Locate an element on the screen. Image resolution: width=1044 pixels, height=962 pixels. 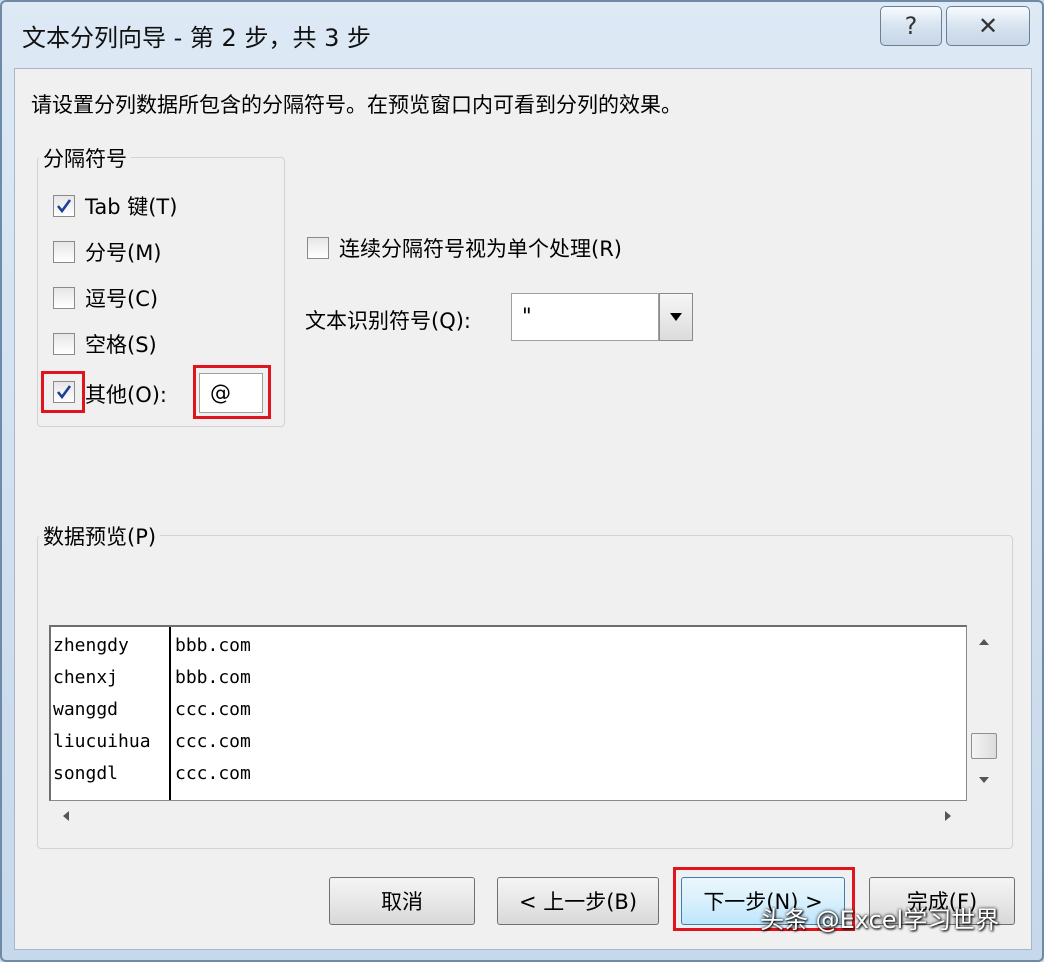
scroll-right-button is located at coordinates (948, 816).